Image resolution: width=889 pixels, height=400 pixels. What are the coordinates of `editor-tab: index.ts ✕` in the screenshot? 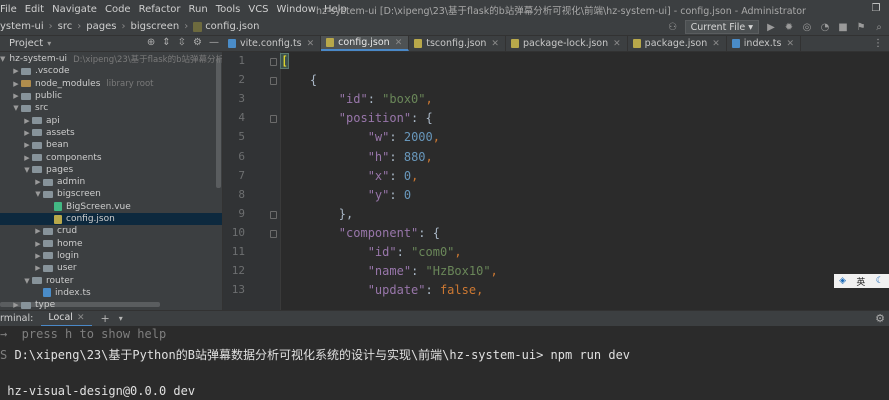 It's located at (764, 43).